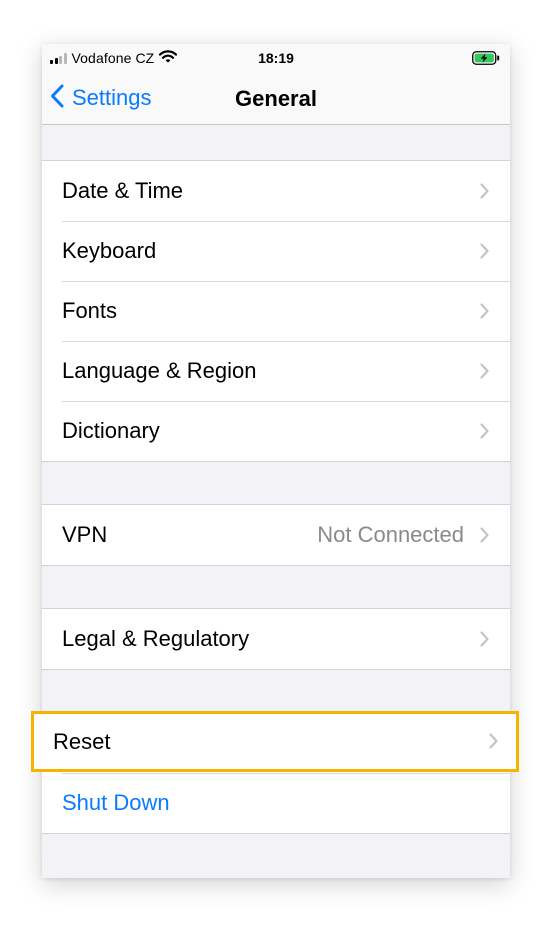 Image resolution: width=550 pixels, height=927 pixels. I want to click on settings-group-2: VPN Not Connected, so click(276, 535).